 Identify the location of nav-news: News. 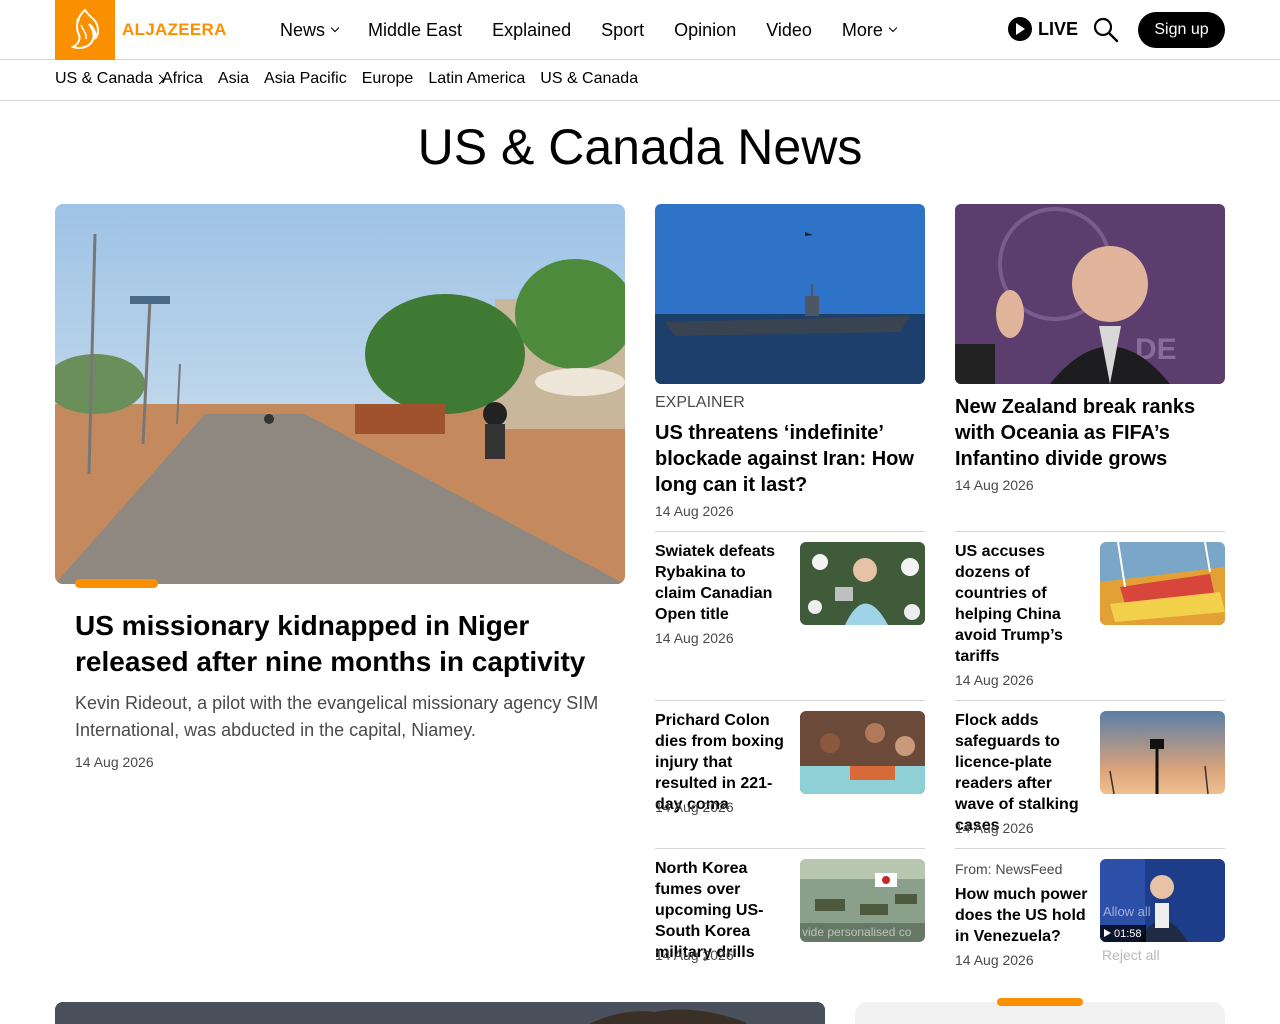
(310, 30).